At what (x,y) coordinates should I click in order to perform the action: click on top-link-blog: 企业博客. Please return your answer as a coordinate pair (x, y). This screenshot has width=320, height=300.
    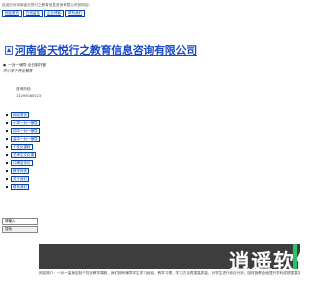
    Looking at the image, I should click on (54, 13).